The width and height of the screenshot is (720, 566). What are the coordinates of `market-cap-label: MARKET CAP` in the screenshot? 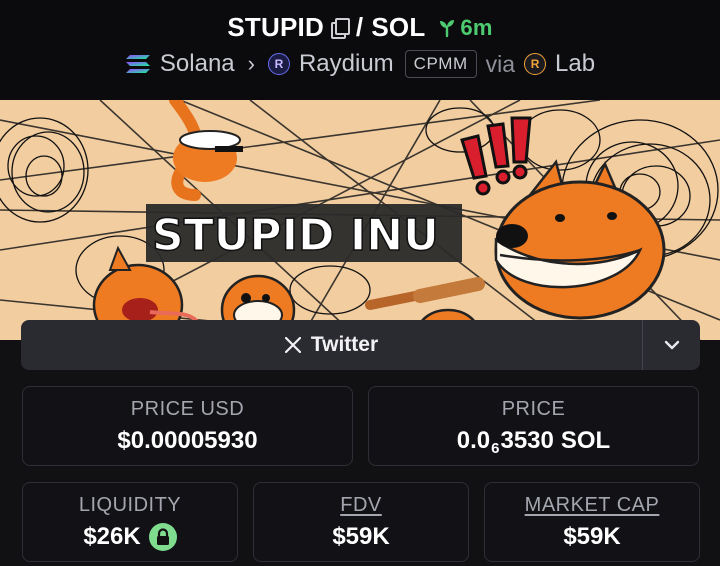 It's located at (592, 505).